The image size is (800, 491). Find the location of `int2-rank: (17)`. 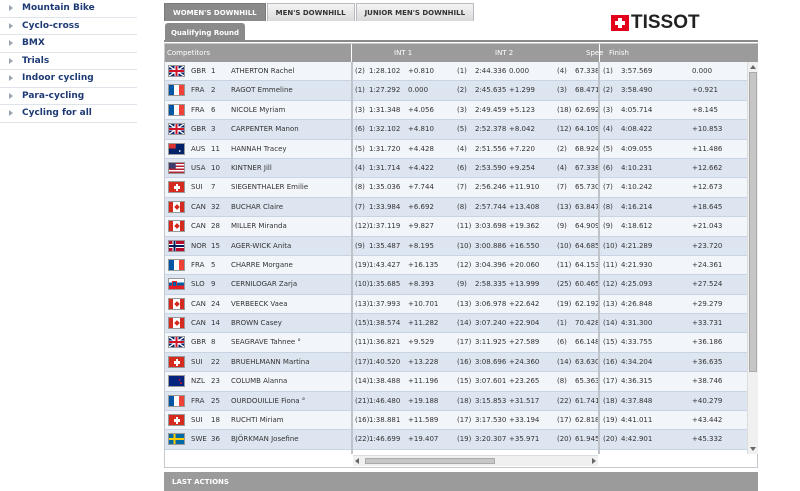

int2-rank: (17) is located at coordinates (464, 420).